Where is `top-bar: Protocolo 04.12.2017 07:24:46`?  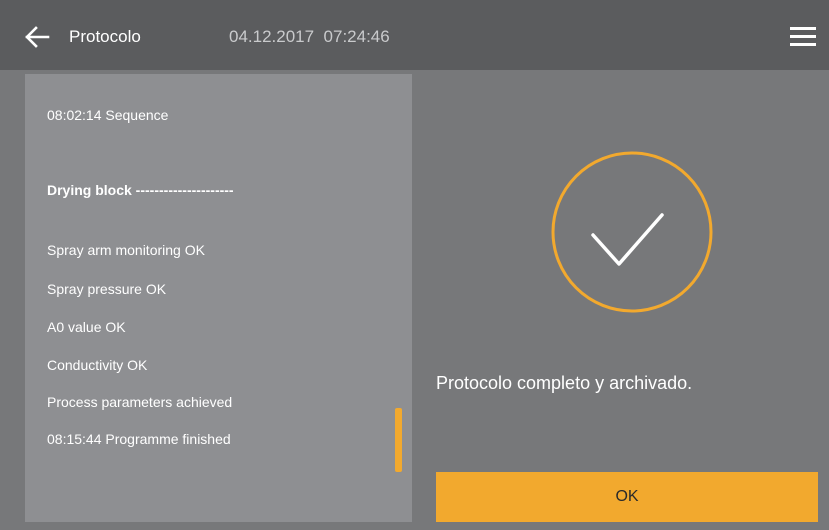 top-bar: Protocolo 04.12.2017 07:24:46 is located at coordinates (414, 35).